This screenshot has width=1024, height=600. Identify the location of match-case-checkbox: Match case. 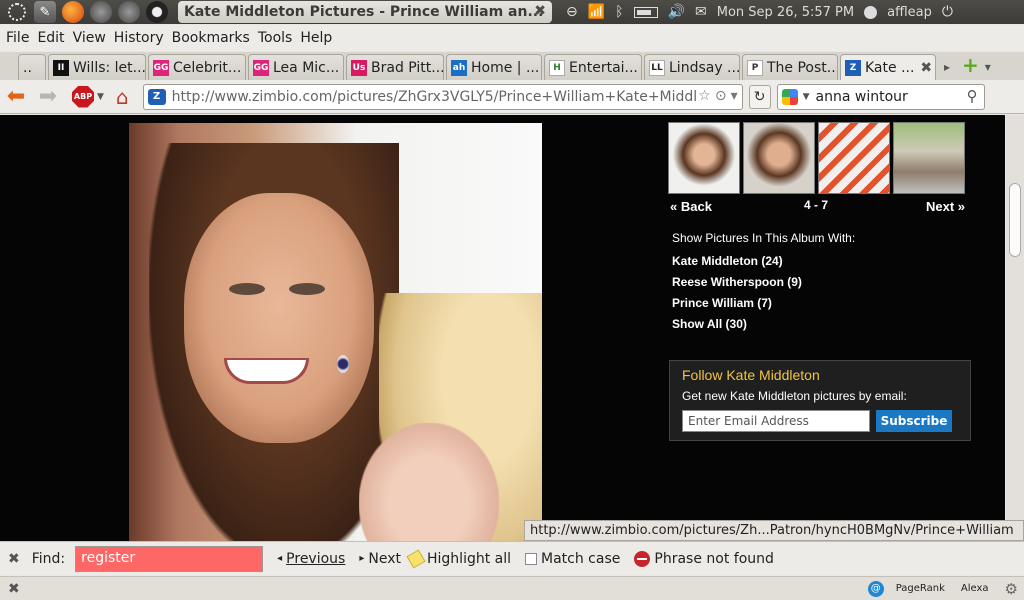
(572, 559).